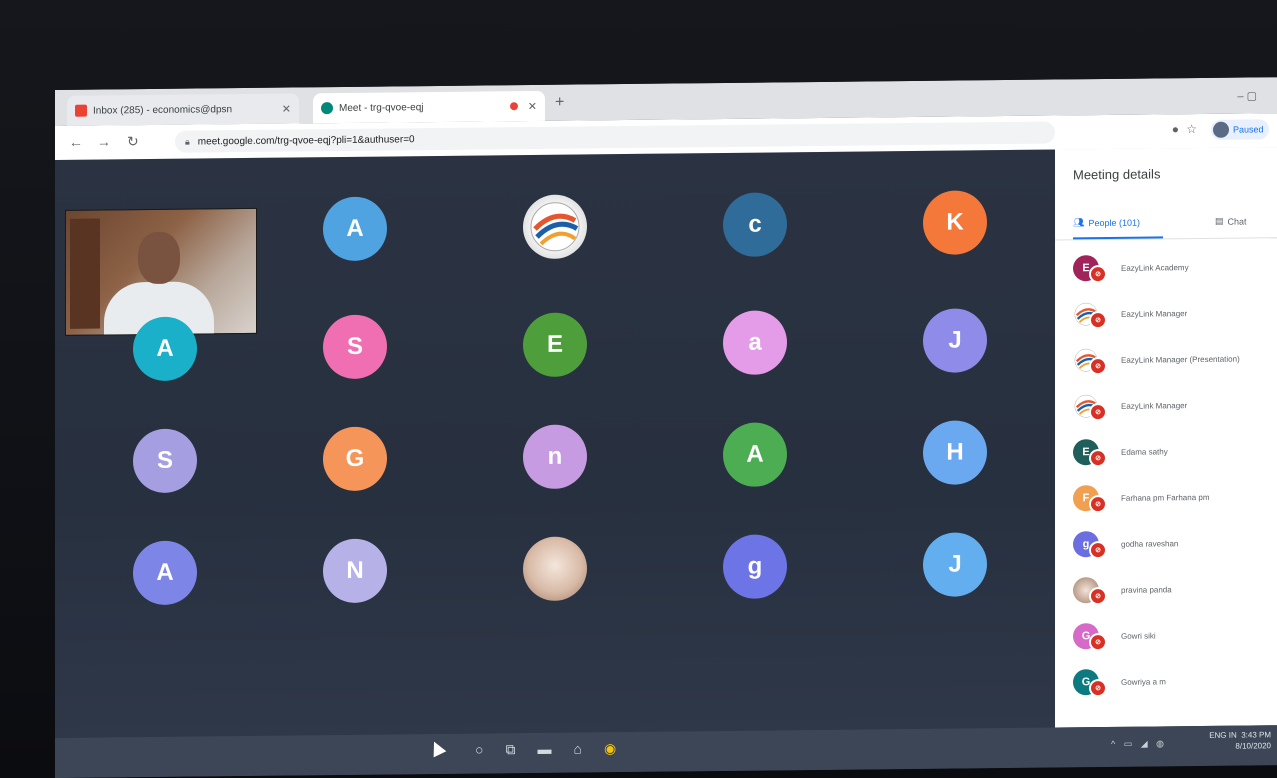 Image resolution: width=1277 pixels, height=778 pixels. What do you see at coordinates (1248, 129) in the screenshot?
I see `profile-label: Paused` at bounding box center [1248, 129].